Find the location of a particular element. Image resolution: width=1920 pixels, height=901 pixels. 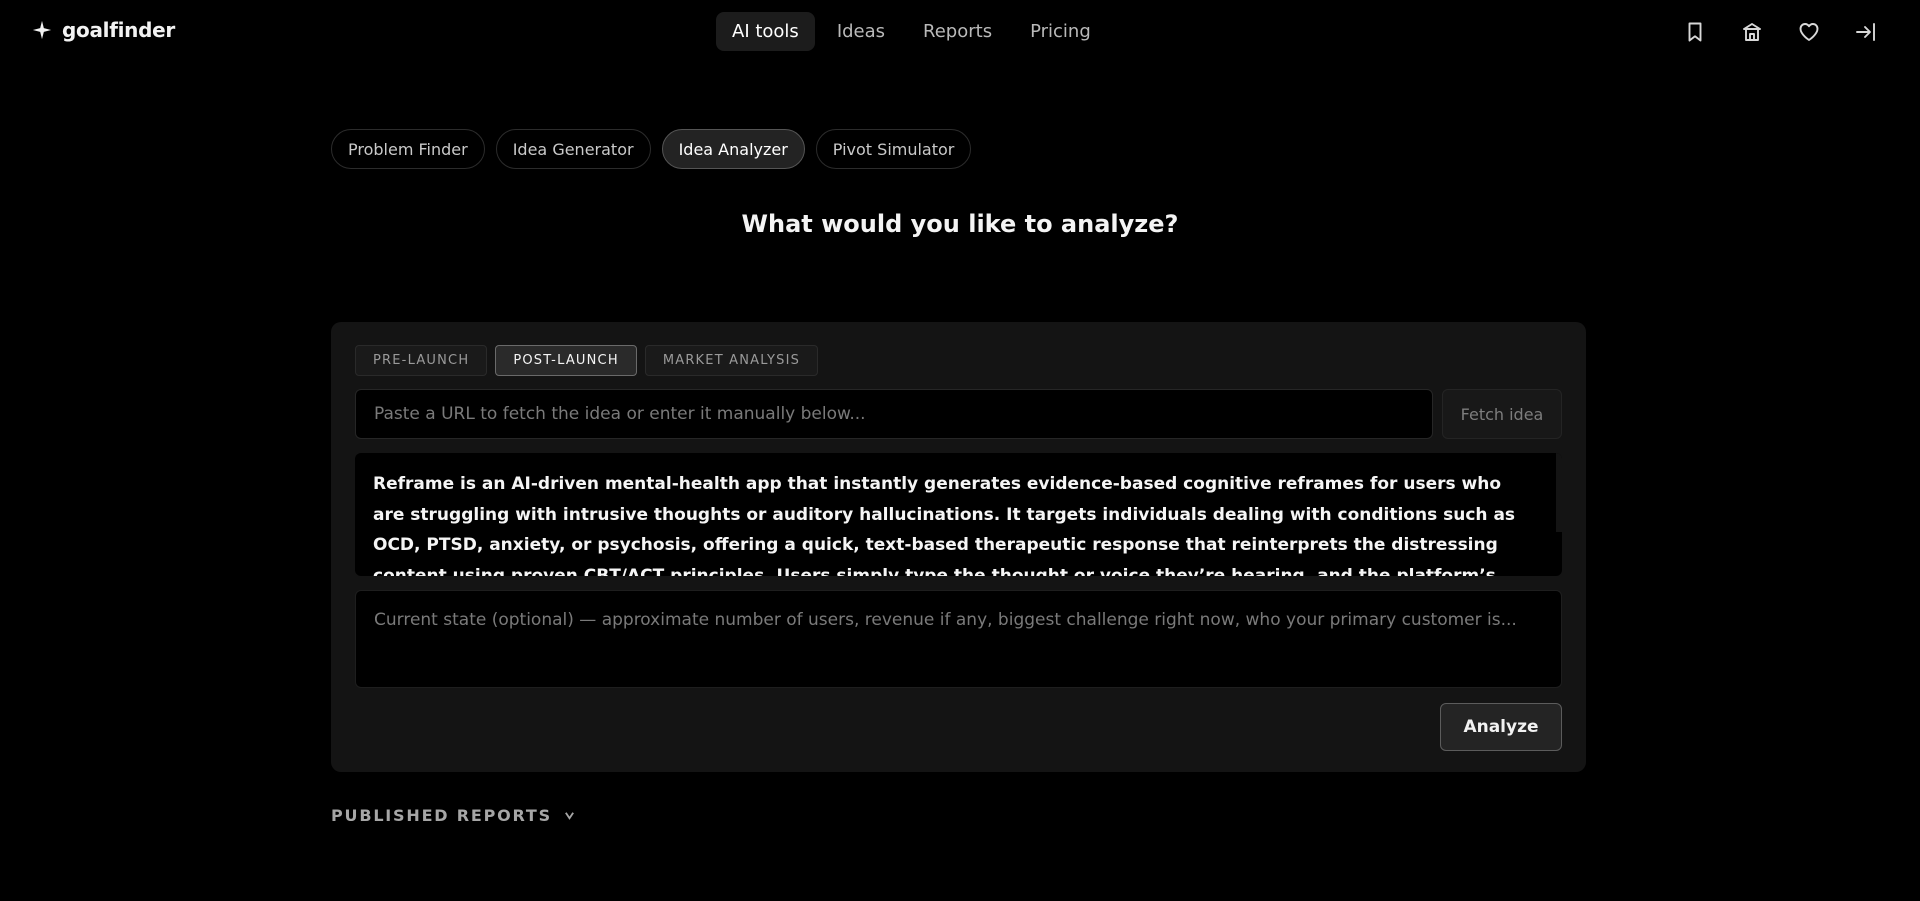

segment-market-analysis: MARKET ANALYSIS is located at coordinates (731, 360).